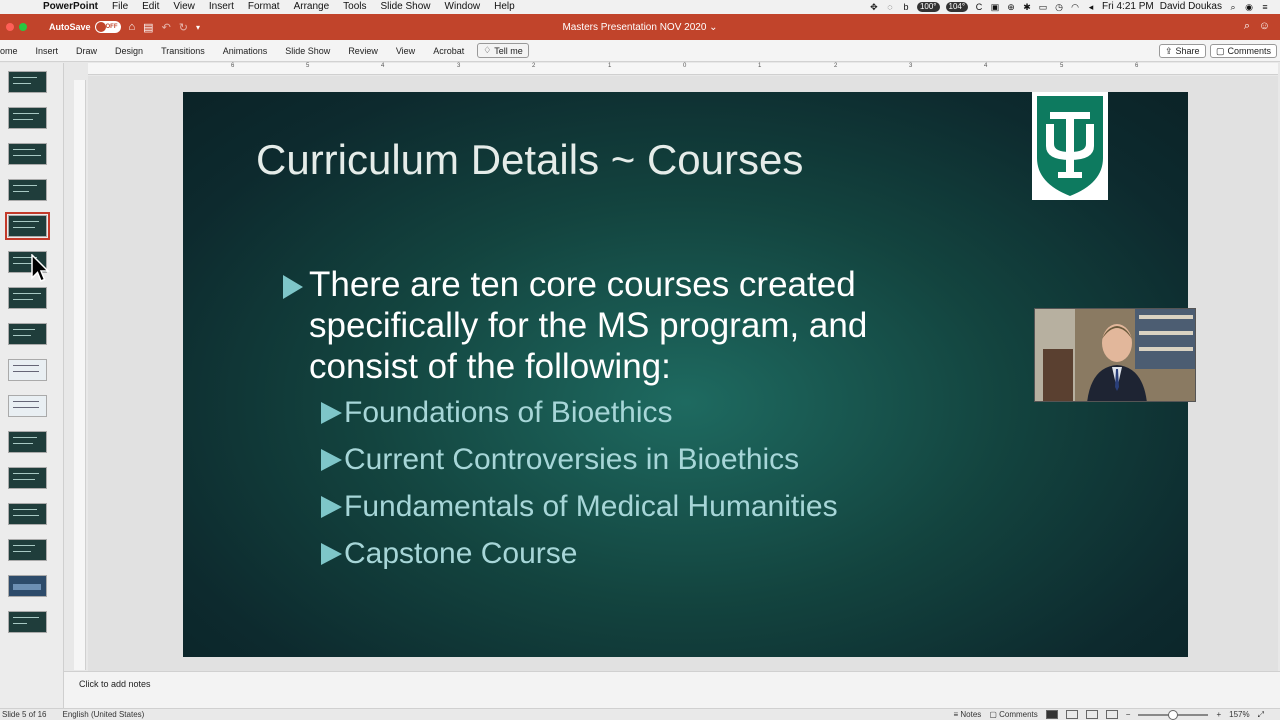 This screenshot has width=1280, height=720. Describe the element at coordinates (32, 385) in the screenshot. I see `slide-thumbnail-pane` at that location.